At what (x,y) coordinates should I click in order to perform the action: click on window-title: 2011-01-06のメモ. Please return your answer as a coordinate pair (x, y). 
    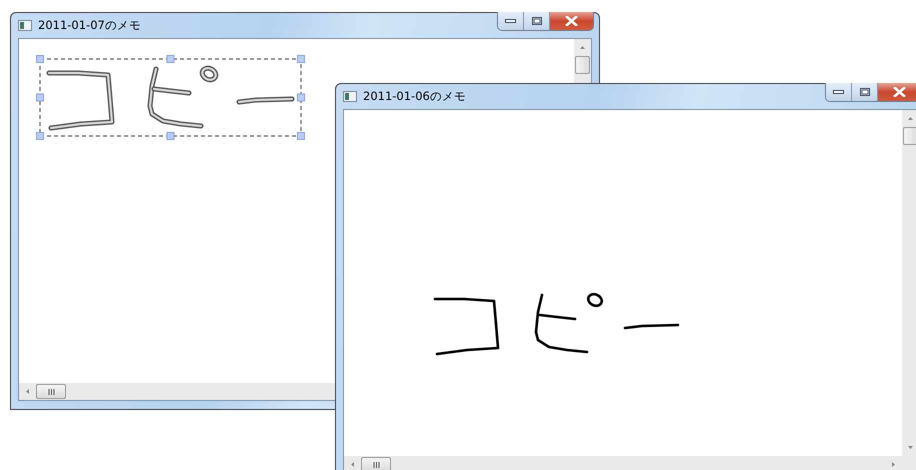
    Looking at the image, I should click on (414, 96).